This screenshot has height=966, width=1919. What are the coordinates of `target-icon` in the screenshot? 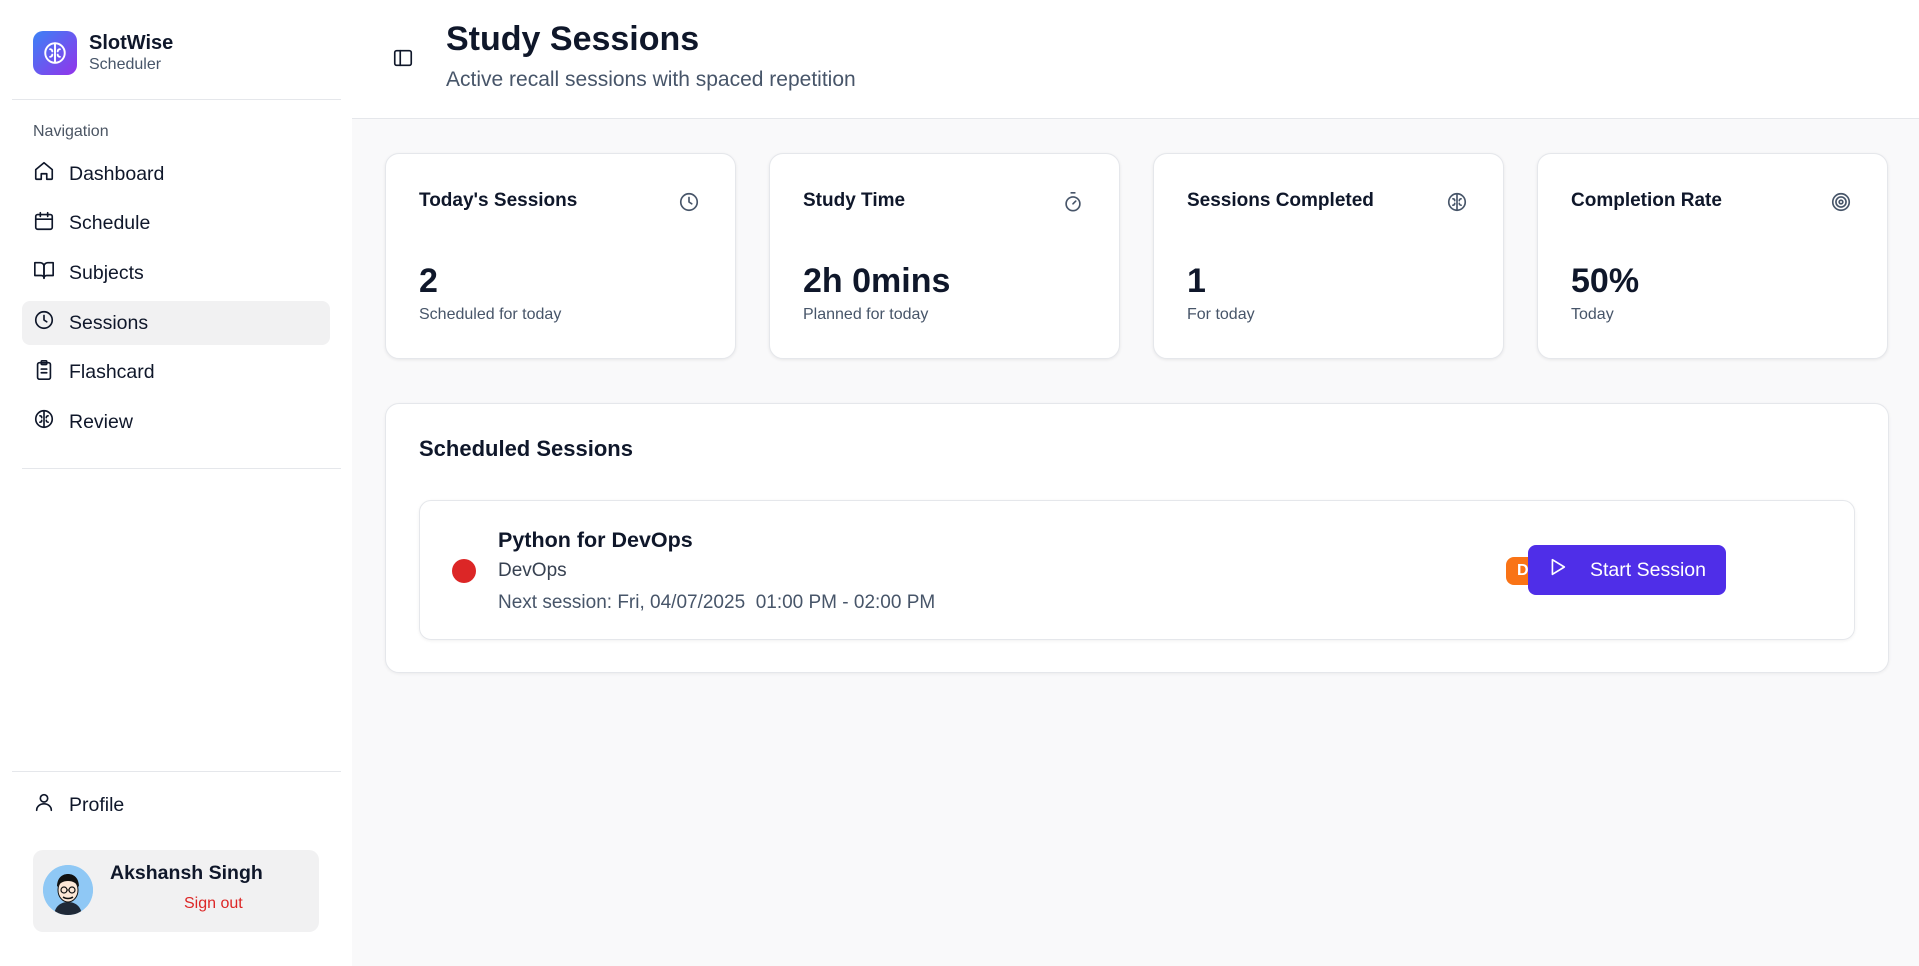 It's located at (1842, 203).